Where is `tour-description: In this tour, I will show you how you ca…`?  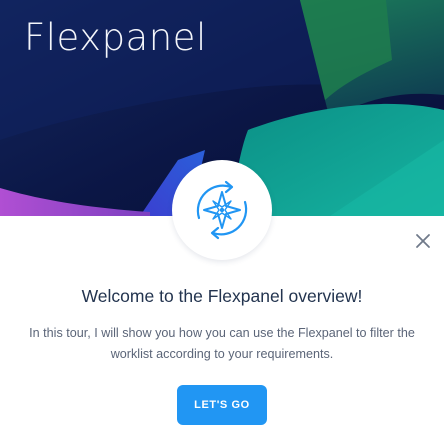 tour-description: In this tour, I will show you how you ca… is located at coordinates (222, 343).